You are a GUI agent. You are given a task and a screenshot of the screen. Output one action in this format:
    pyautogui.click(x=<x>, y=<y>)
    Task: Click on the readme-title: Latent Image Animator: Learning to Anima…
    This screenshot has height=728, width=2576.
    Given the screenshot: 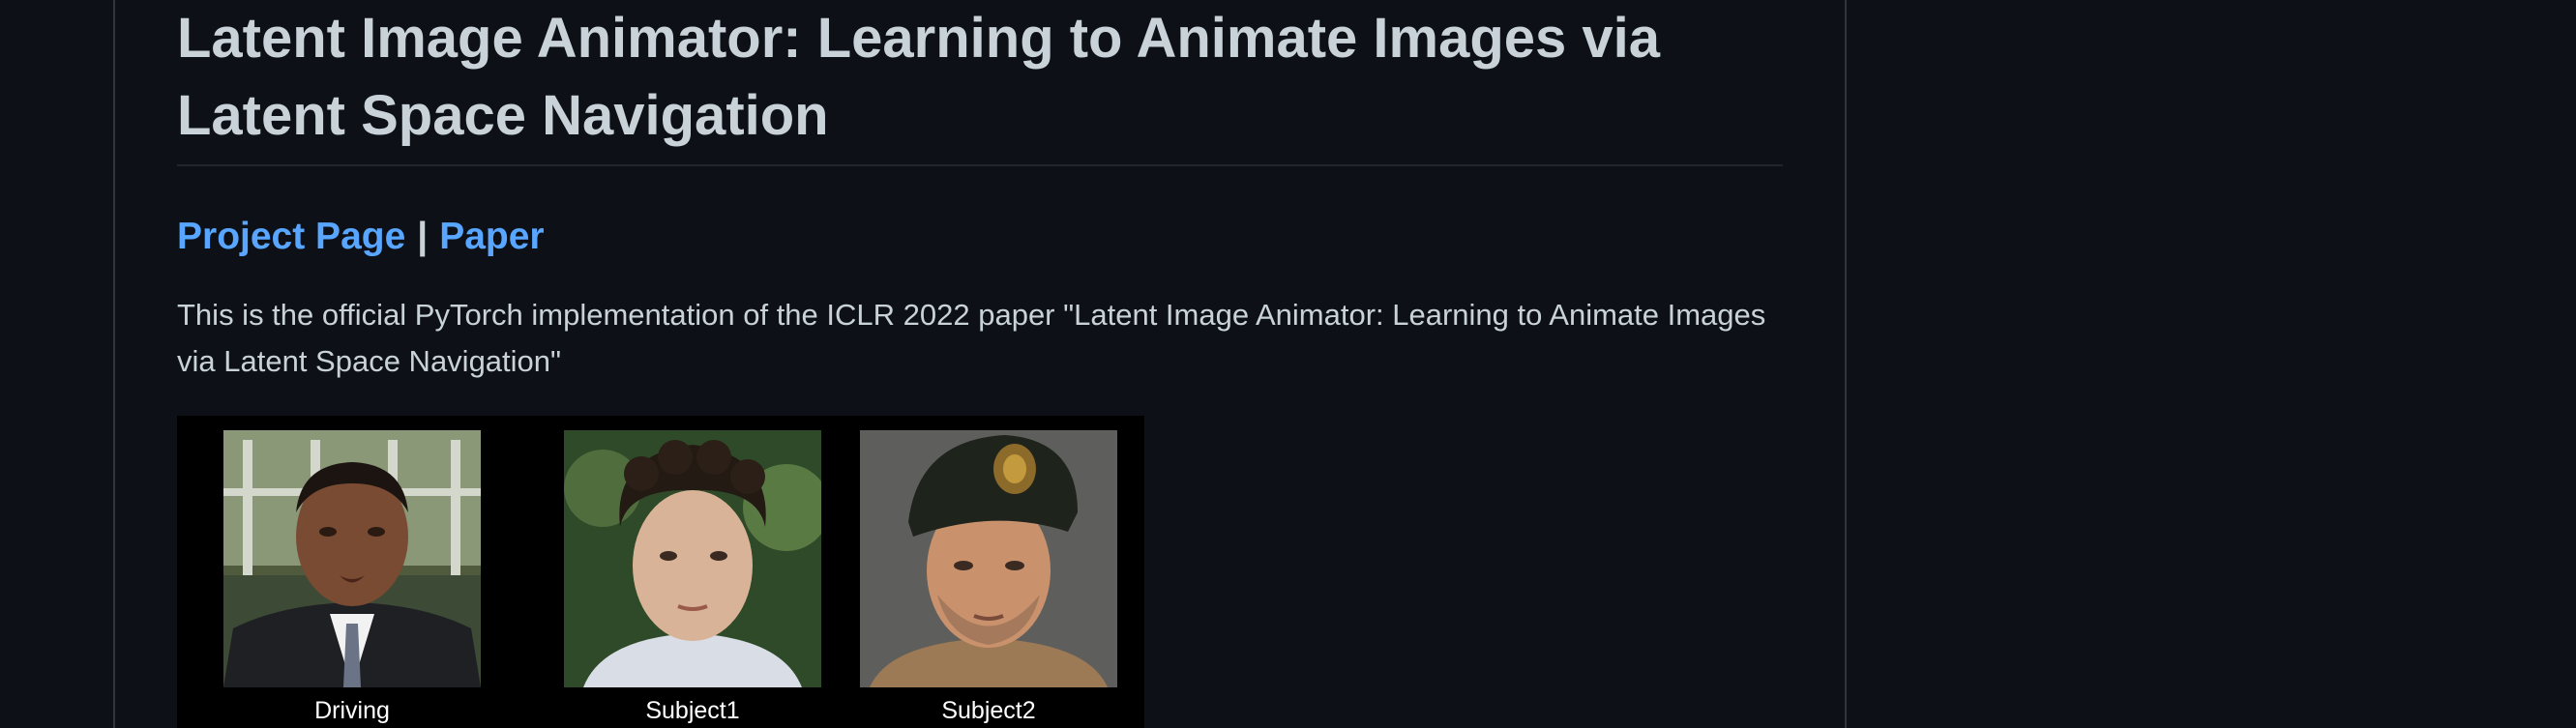 What is the action you would take?
    pyautogui.click(x=919, y=77)
    